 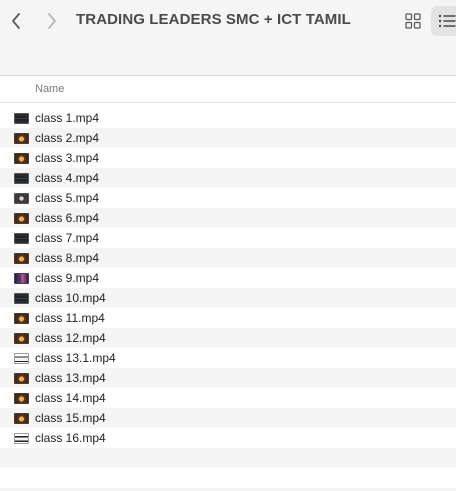 What do you see at coordinates (228, 458) in the screenshot?
I see `empty-row` at bounding box center [228, 458].